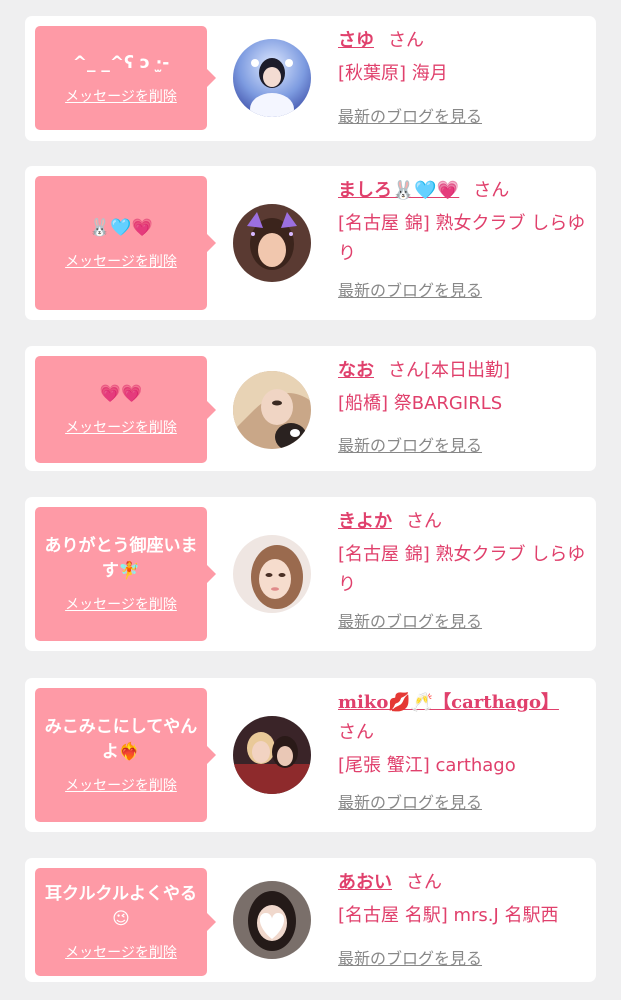  I want to click on shop-label: [名古屋 名駅] mrs.J 名駅西, so click(448, 915).